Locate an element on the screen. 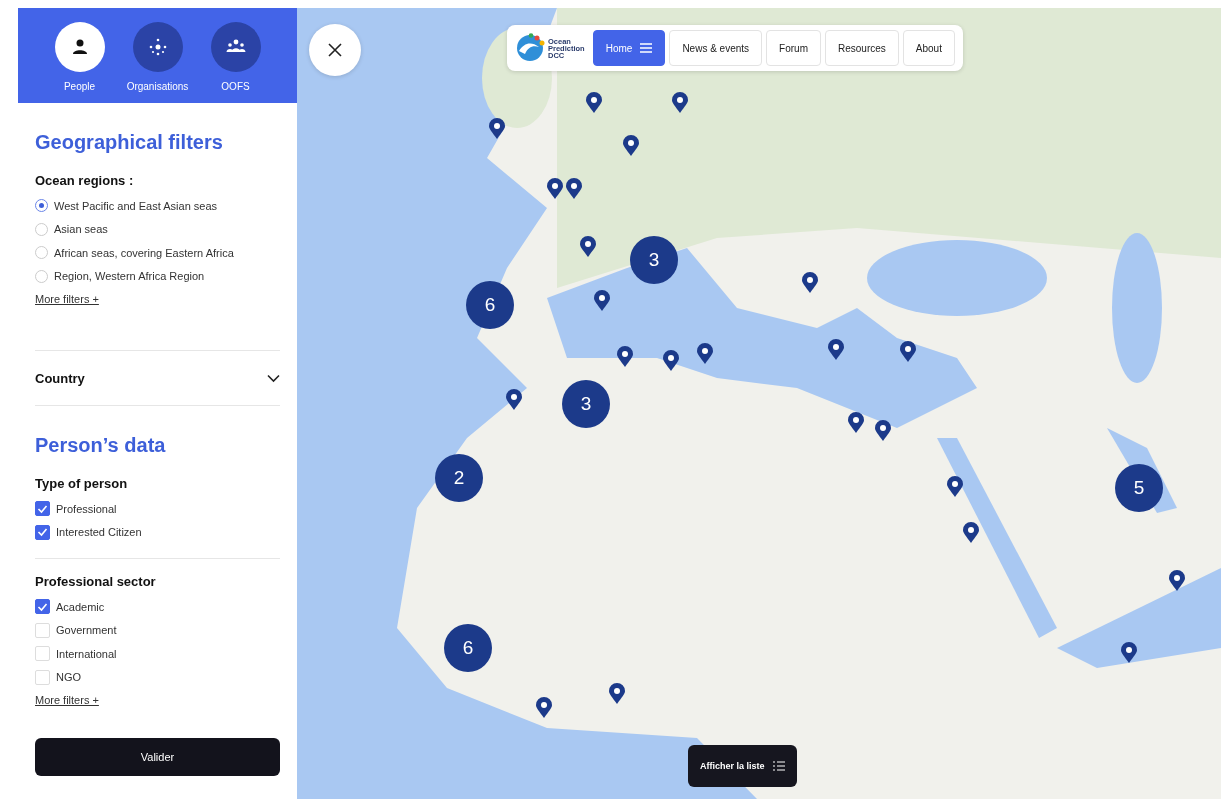 The height and width of the screenshot is (799, 1221). show-list-button: Afficher la liste is located at coordinates (742, 766).